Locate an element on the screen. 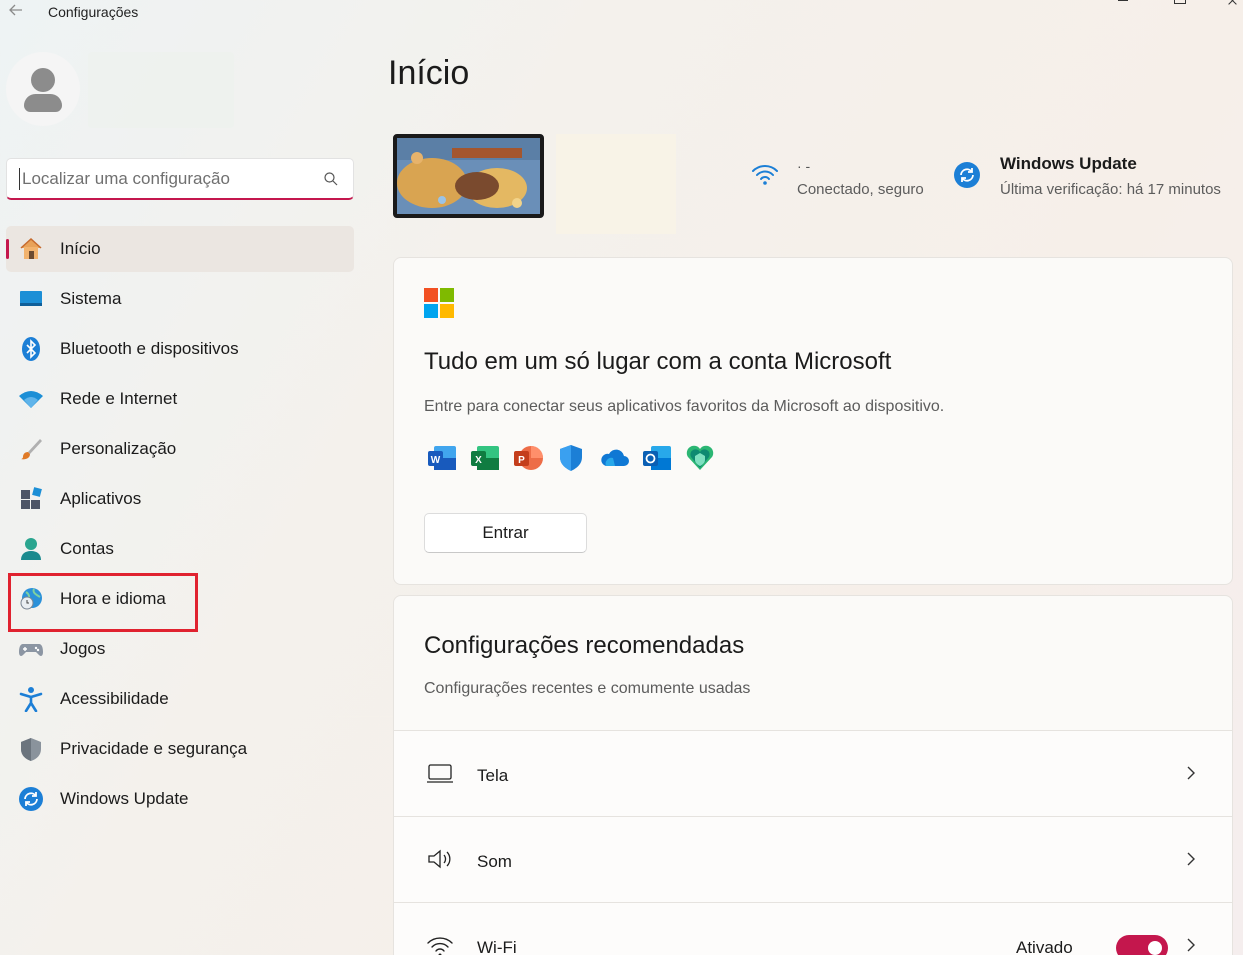  wifi-status-icon is located at coordinates (765, 175).